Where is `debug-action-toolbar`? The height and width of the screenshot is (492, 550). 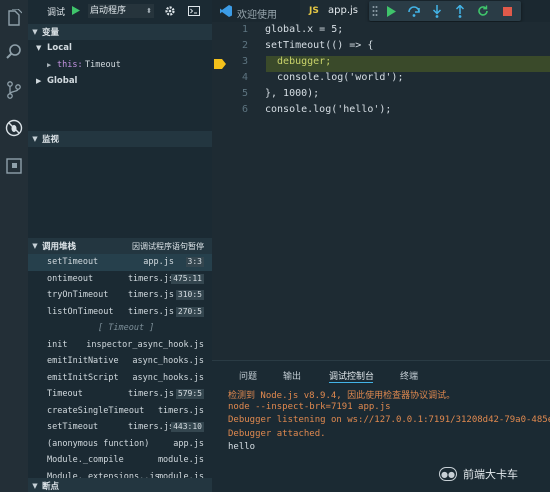
debug-action-toolbar is located at coordinates (445, 11).